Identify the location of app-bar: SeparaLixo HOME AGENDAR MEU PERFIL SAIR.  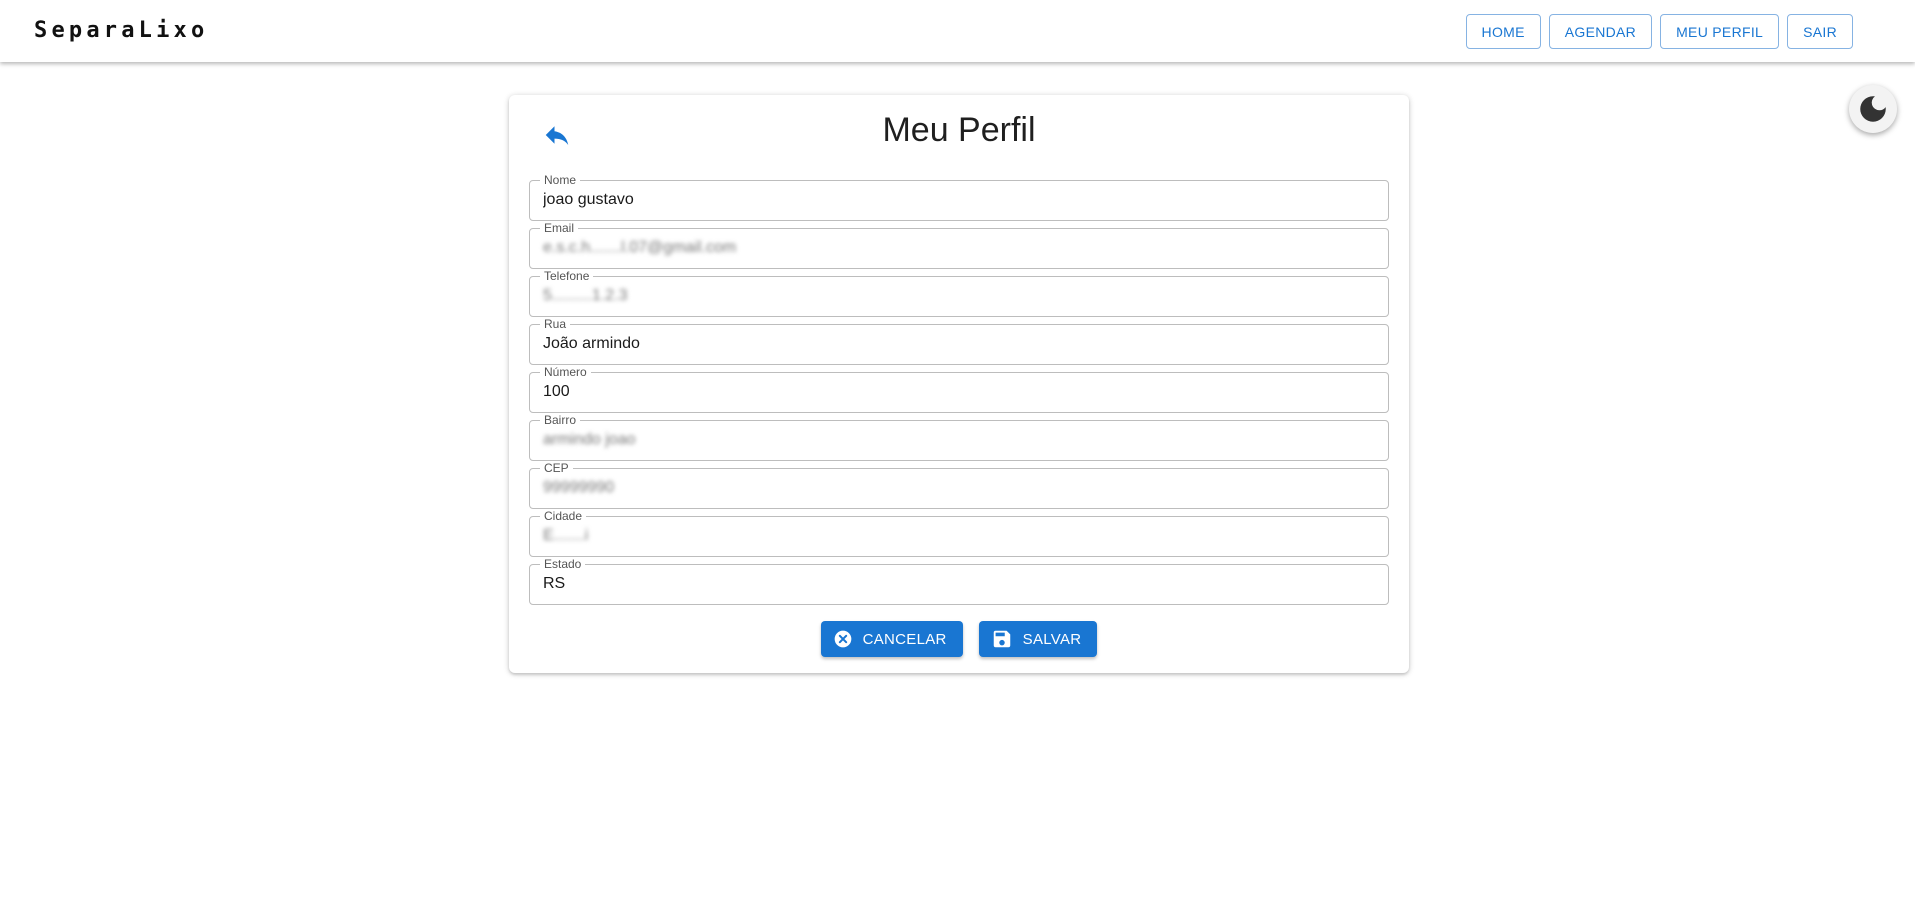
(957, 31).